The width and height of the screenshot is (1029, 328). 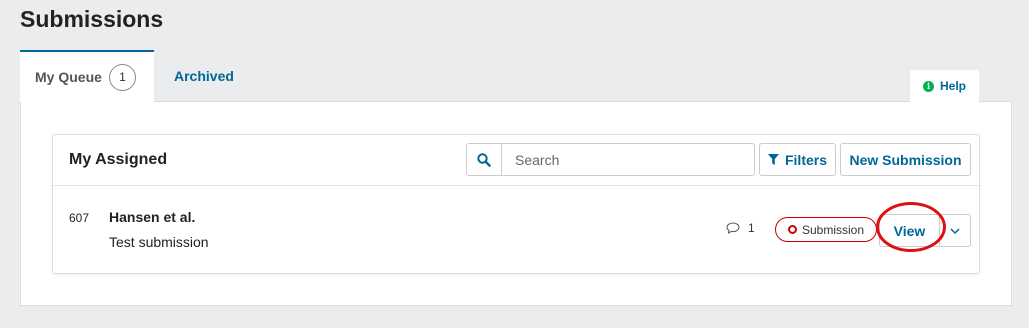 What do you see at coordinates (68, 77) in the screenshot?
I see `tab-my-queue-label: My Queue` at bounding box center [68, 77].